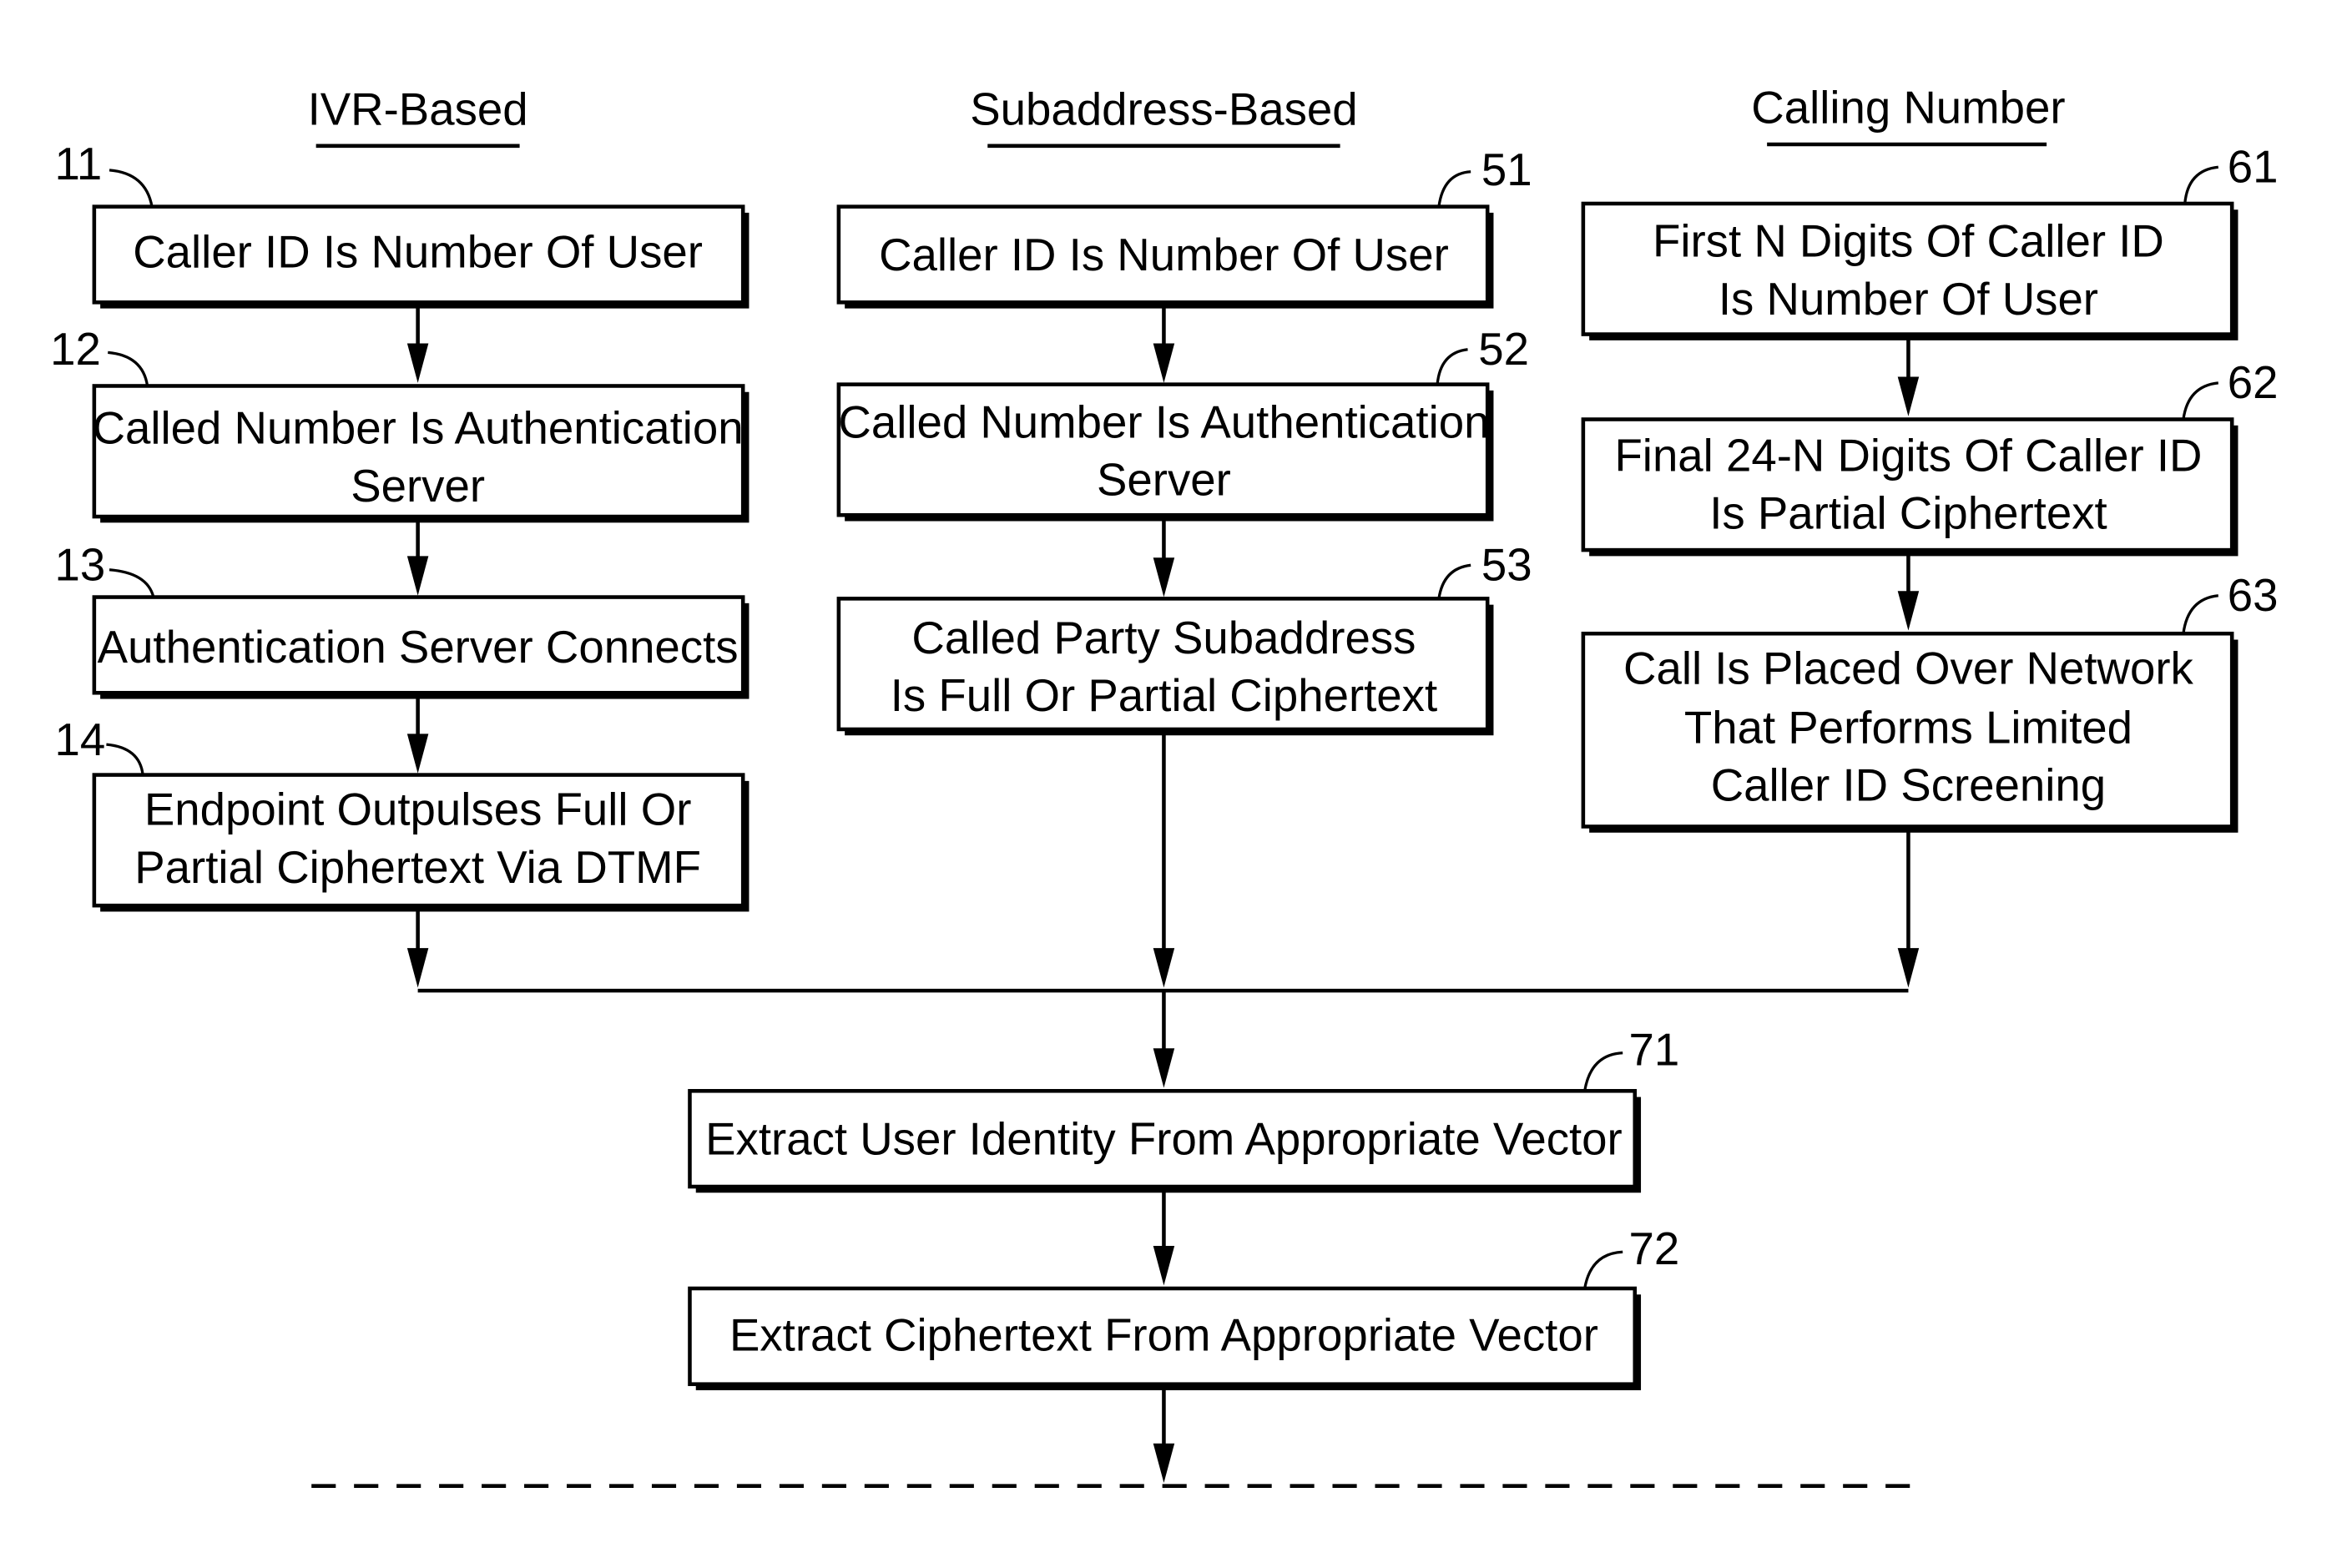 The height and width of the screenshot is (1568, 2352). Describe the element at coordinates (418, 108) in the screenshot. I see `header-ivr-based: IVR-Based` at that location.